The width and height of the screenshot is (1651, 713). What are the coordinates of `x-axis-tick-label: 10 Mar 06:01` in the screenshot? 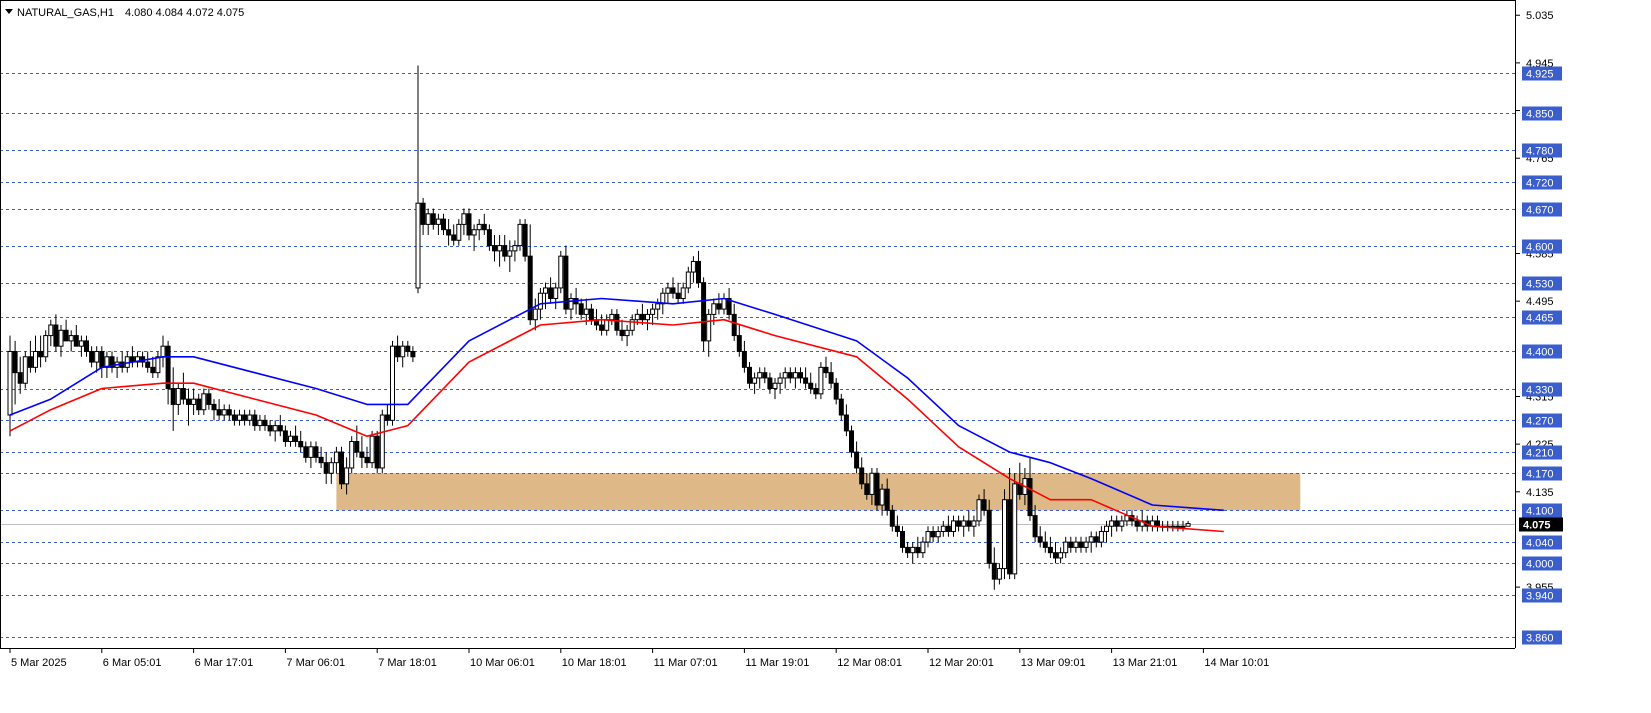 It's located at (502, 663).